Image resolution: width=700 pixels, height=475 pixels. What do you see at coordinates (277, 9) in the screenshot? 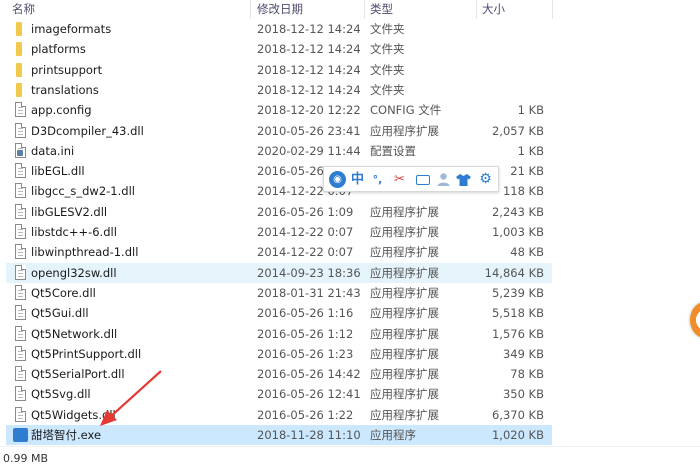
I see `column-header-date: 修改日期` at bounding box center [277, 9].